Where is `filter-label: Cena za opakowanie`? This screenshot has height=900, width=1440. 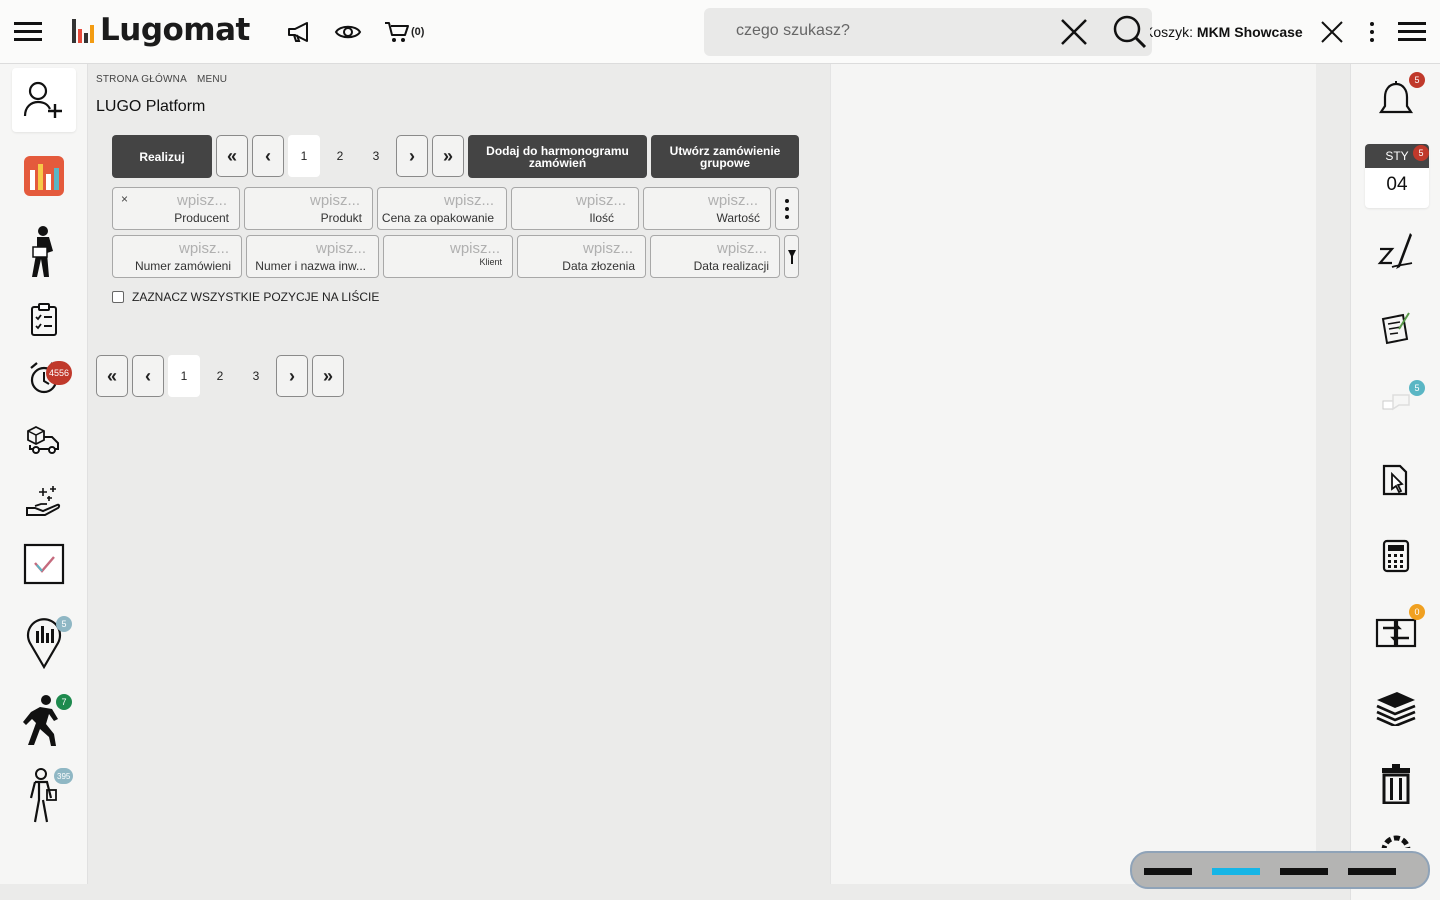
filter-label: Cena za opakowanie is located at coordinates (437, 218).